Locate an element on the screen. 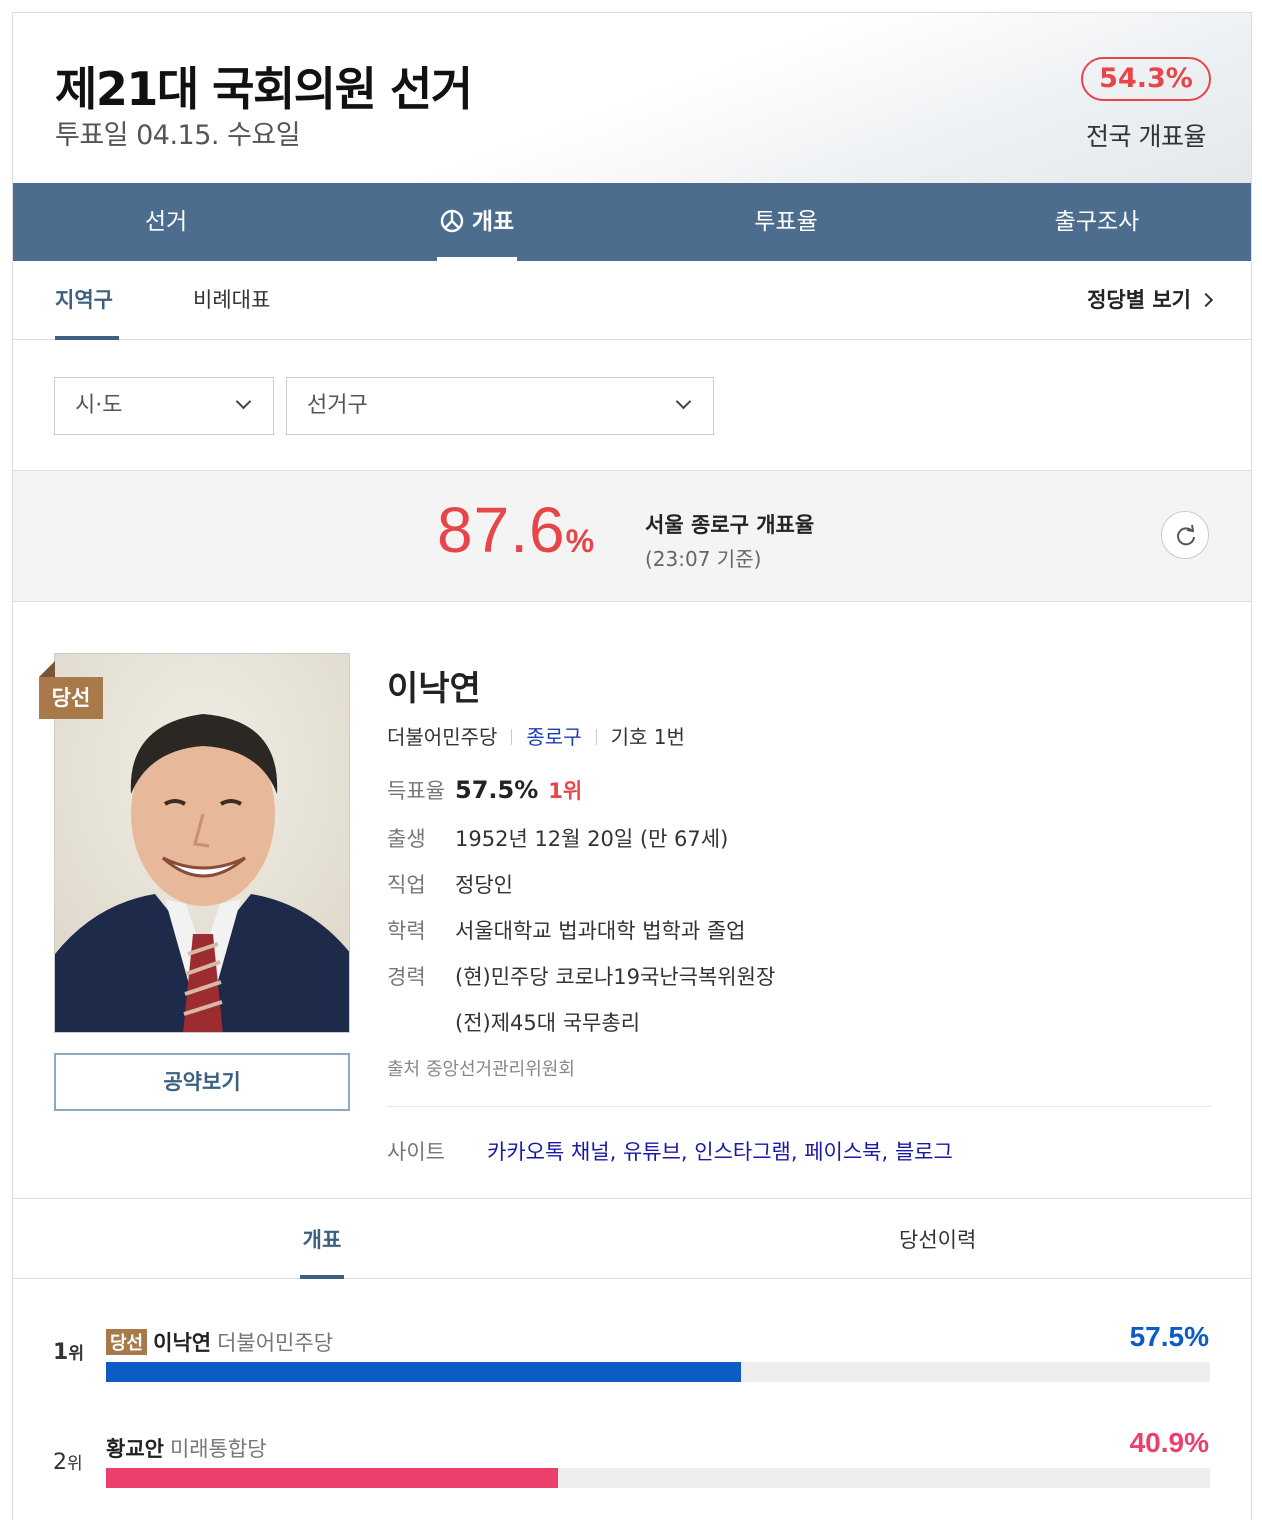 The width and height of the screenshot is (1262, 1520). result-row: 1위 당선 이낙연 더불어민주당 57.5% is located at coordinates (632, 1369).